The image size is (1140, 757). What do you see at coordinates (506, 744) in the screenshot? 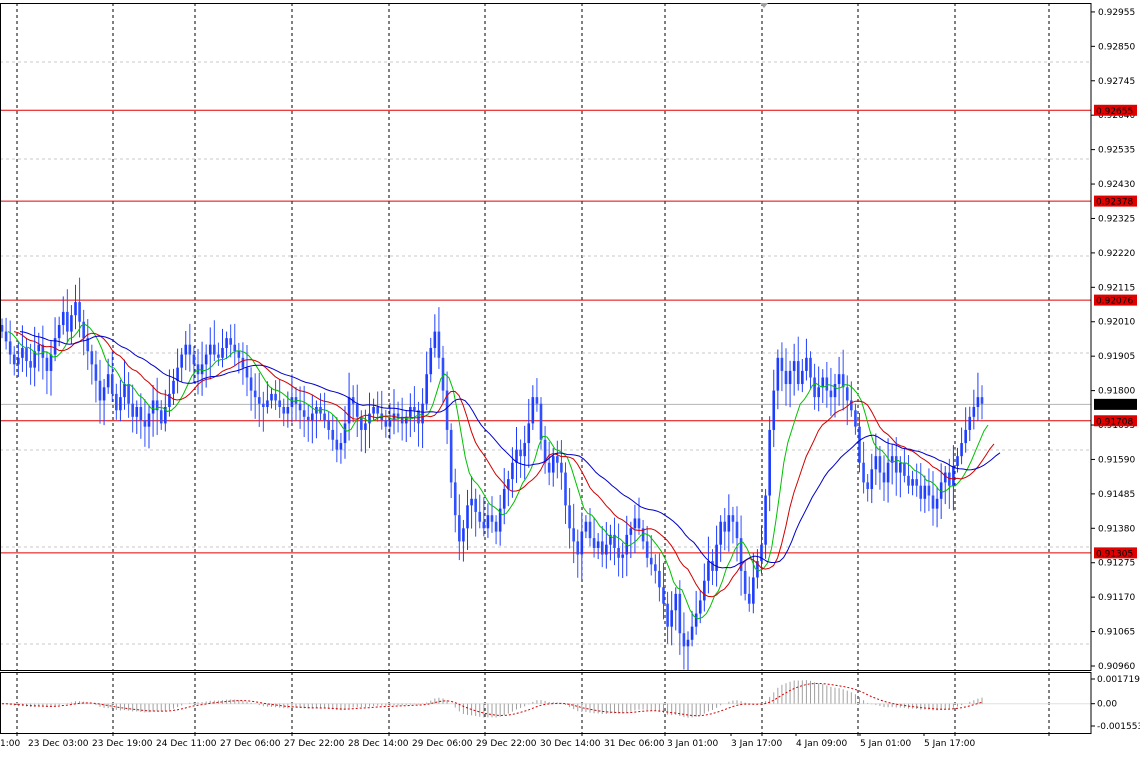
I see `time-tick-label: 29 Dec 22:00` at bounding box center [506, 744].